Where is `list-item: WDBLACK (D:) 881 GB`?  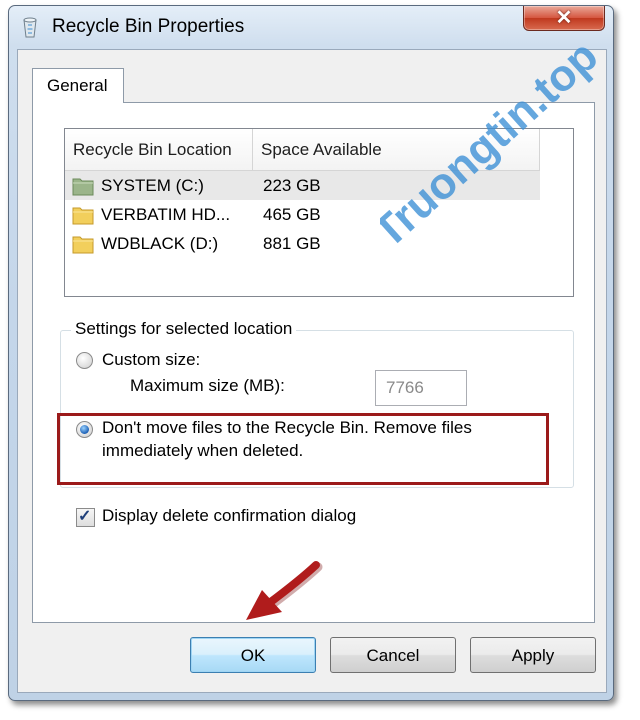
list-item: WDBLACK (D:) 881 GB is located at coordinates (302, 243).